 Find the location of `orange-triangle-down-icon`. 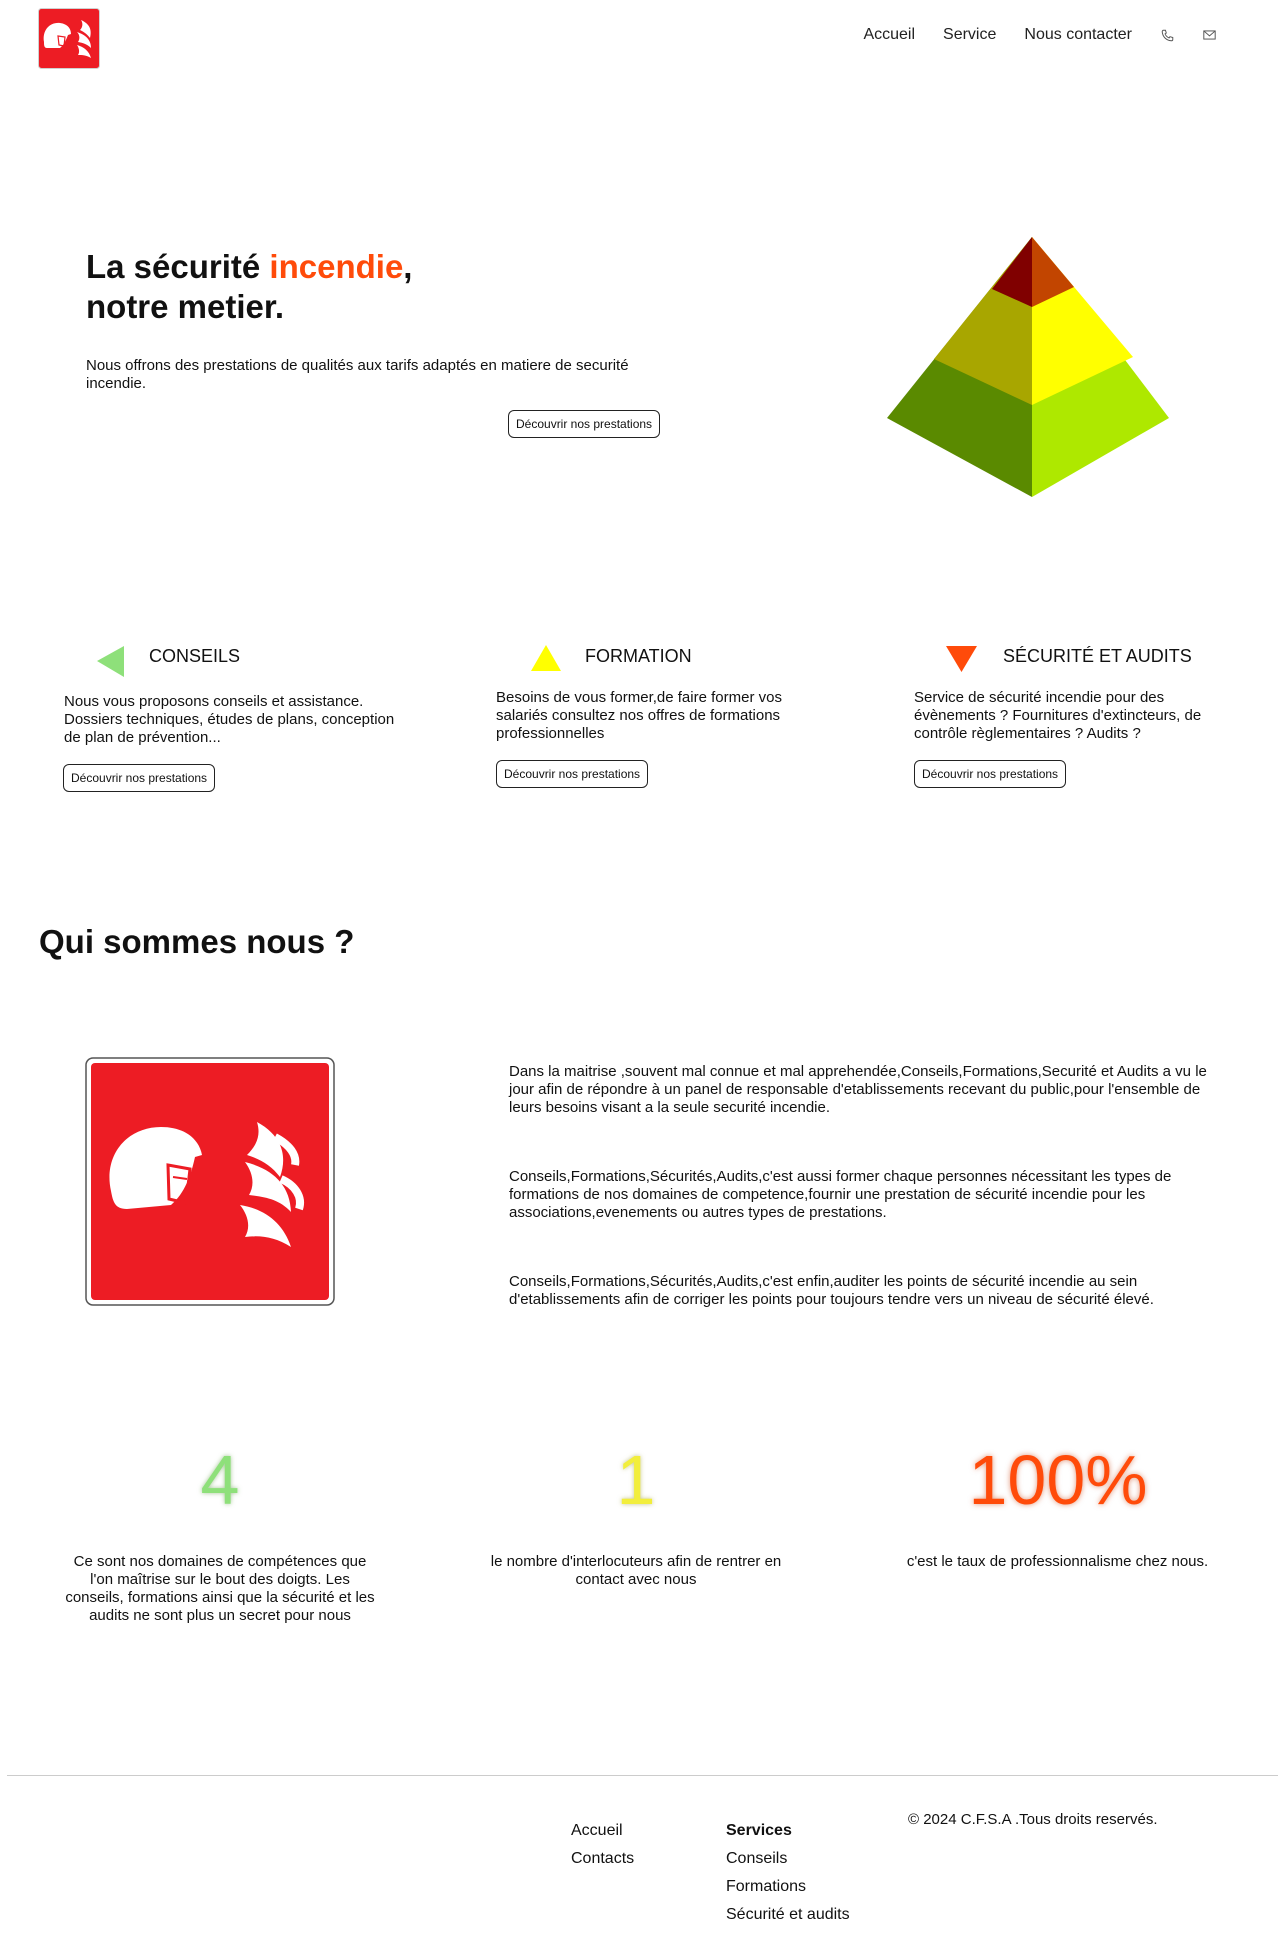

orange-triangle-down-icon is located at coordinates (961, 659).